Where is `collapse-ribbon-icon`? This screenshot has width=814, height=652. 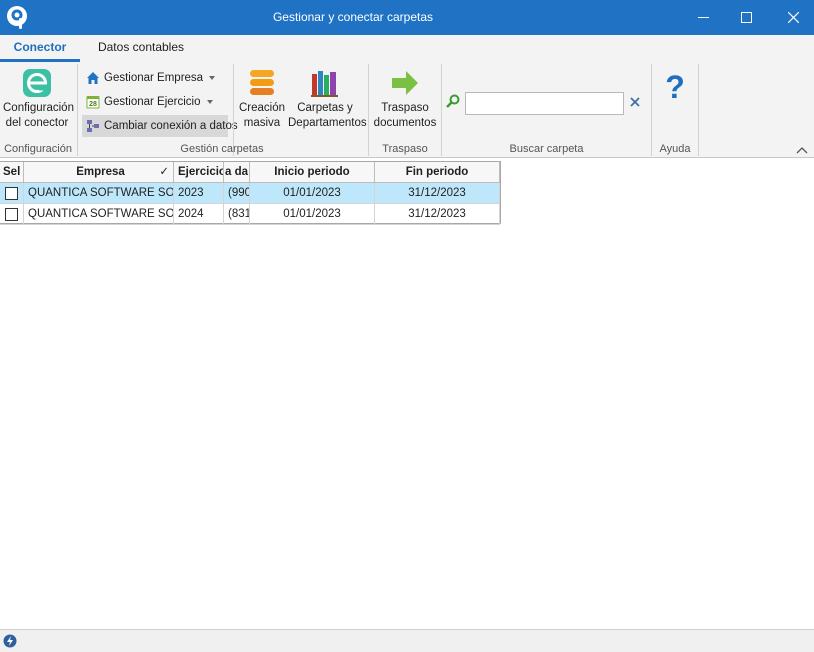
collapse-ribbon-icon is located at coordinates (802, 150).